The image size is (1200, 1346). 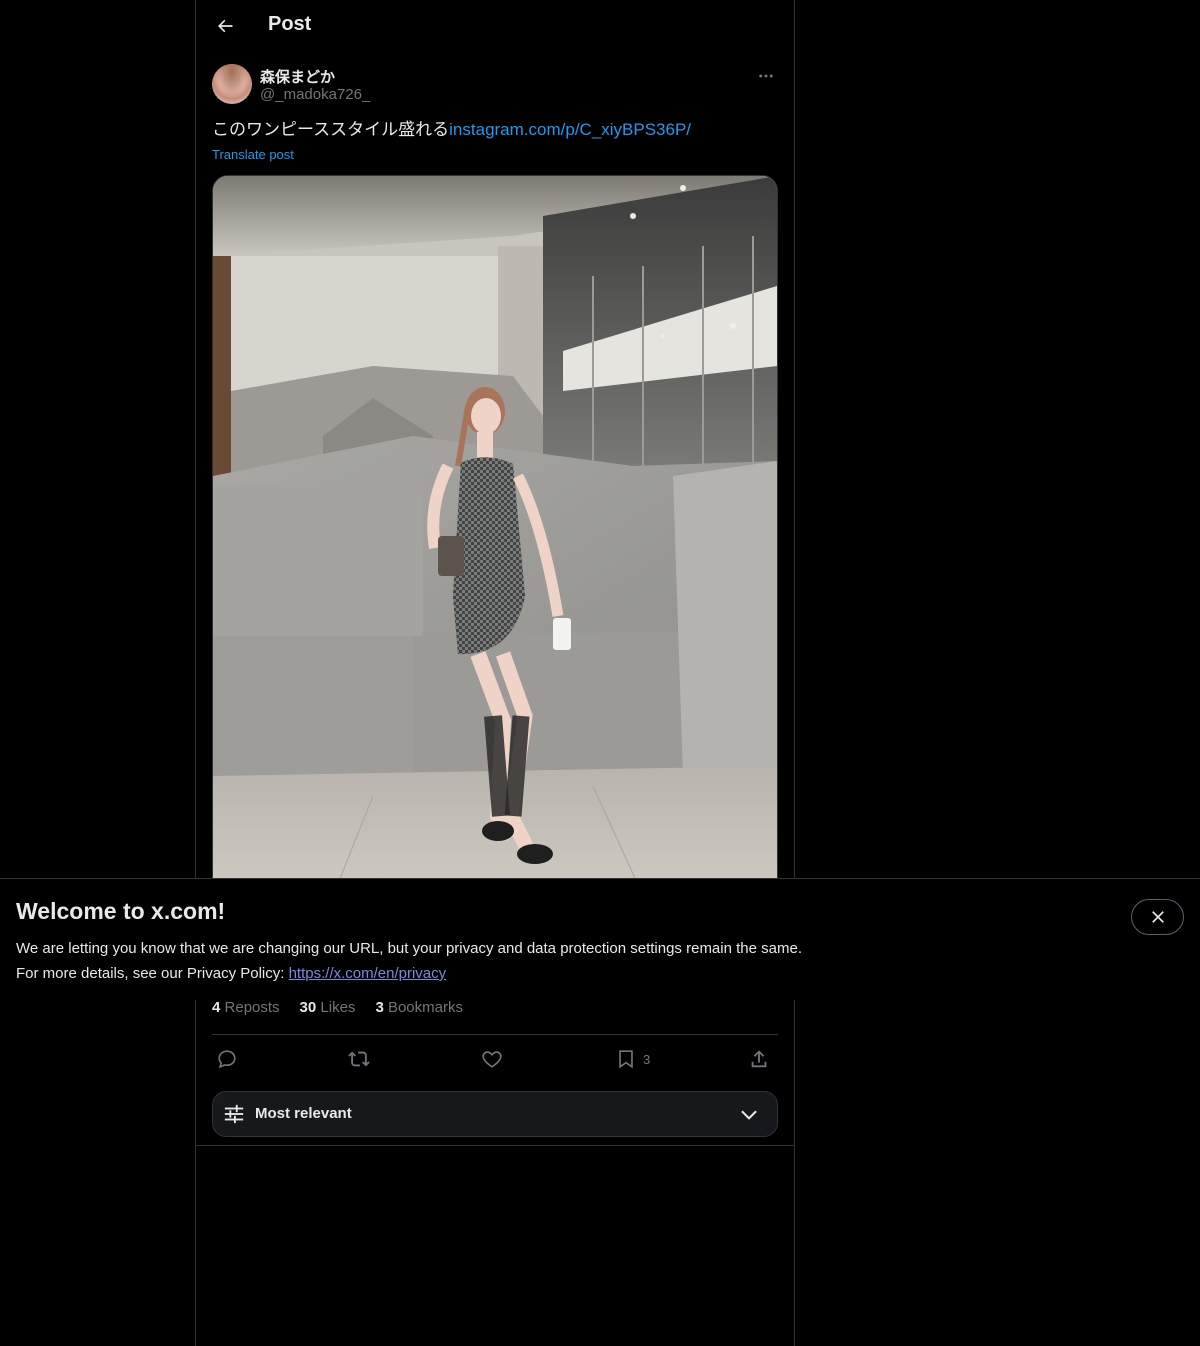 What do you see at coordinates (303, 1113) in the screenshot?
I see `sort-label: Most relevant` at bounding box center [303, 1113].